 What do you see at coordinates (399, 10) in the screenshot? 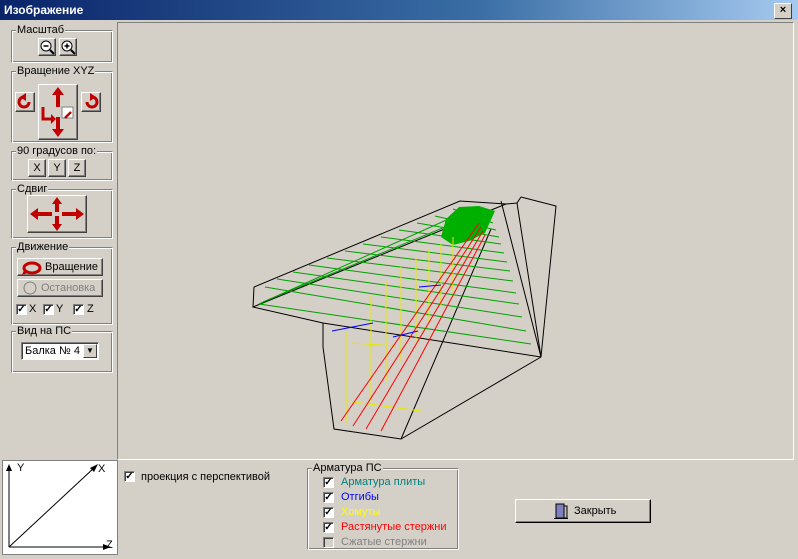
I see `title-bar: Изображение ×` at bounding box center [399, 10].